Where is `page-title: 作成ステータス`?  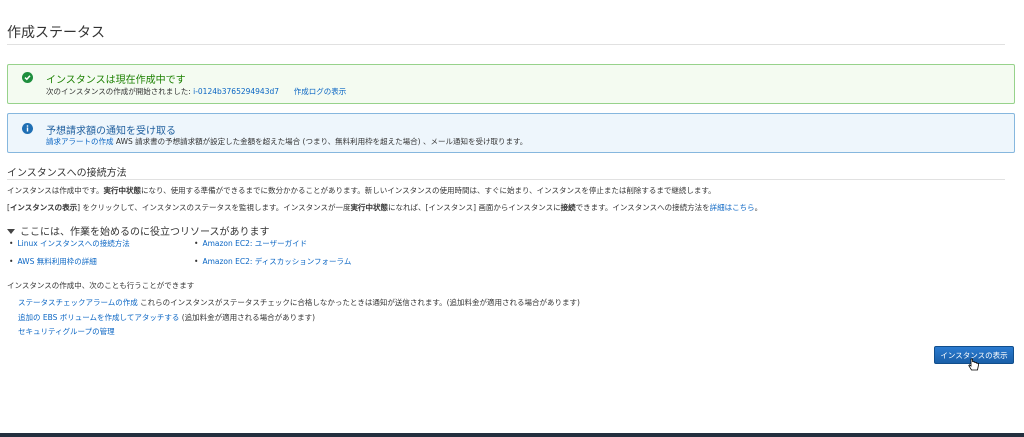 page-title: 作成ステータス is located at coordinates (56, 33).